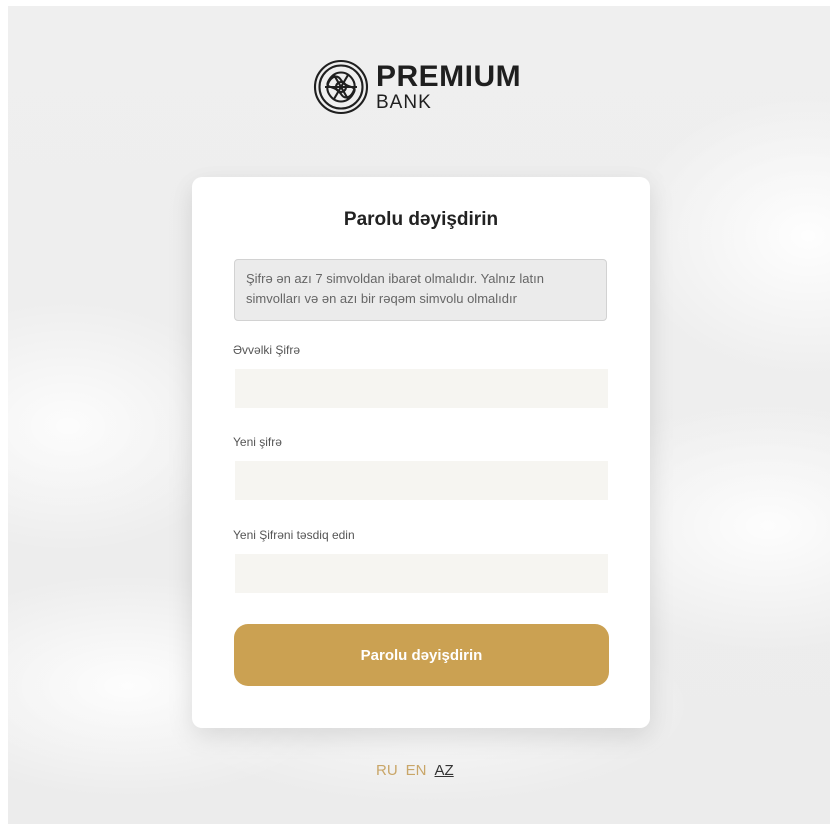 The height and width of the screenshot is (824, 838). What do you see at coordinates (421, 573) in the screenshot?
I see `confirm-password-input` at bounding box center [421, 573].